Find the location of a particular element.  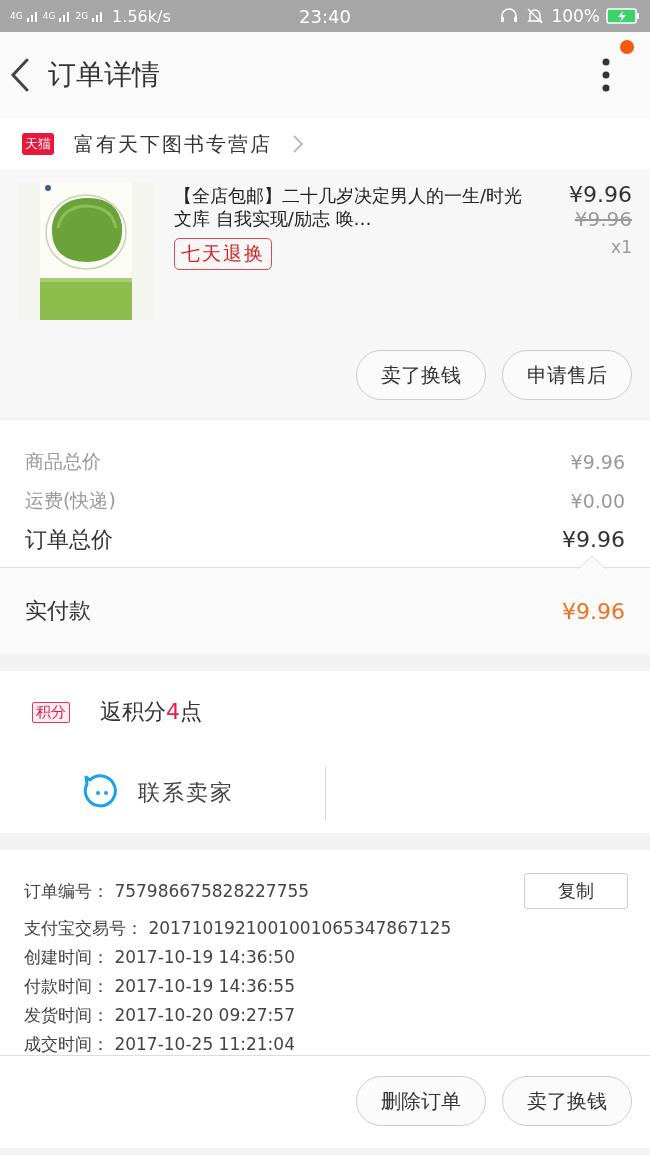

store-badge: 天猫 is located at coordinates (38, 144).